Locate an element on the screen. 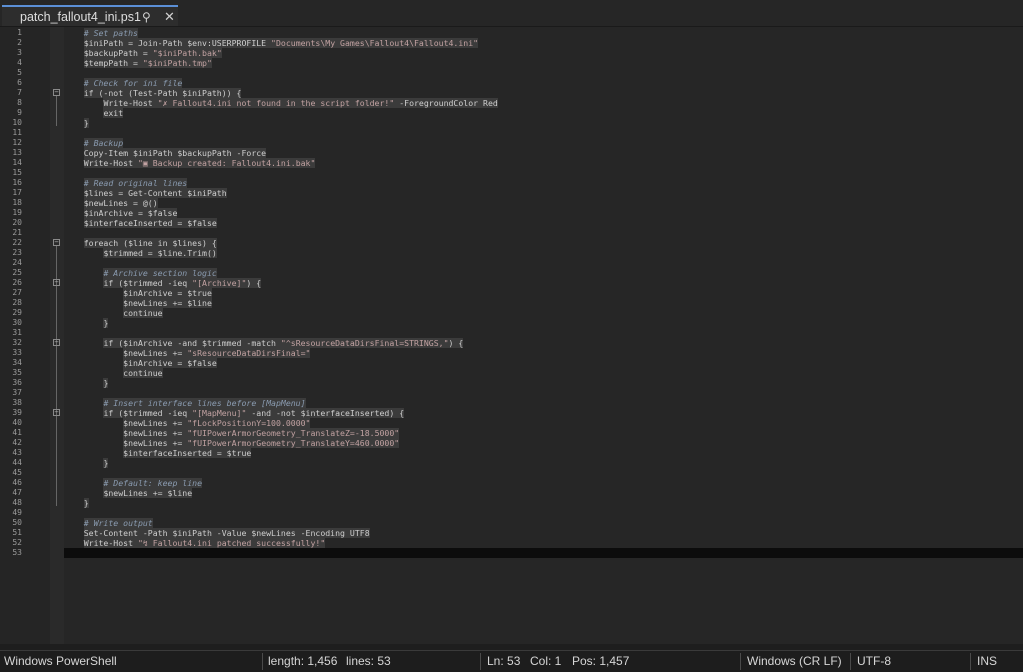 This screenshot has width=1023, height=672. line-number: 4 is located at coordinates (19, 62).